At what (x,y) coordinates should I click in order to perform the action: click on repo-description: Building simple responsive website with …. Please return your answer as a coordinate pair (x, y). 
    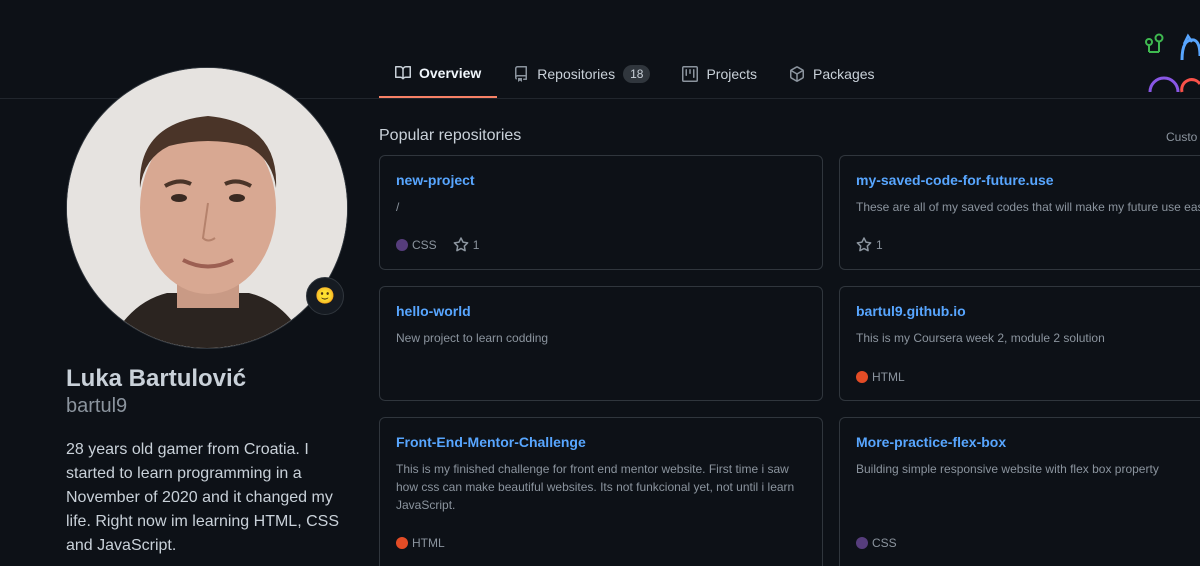
    Looking at the image, I should click on (1007, 469).